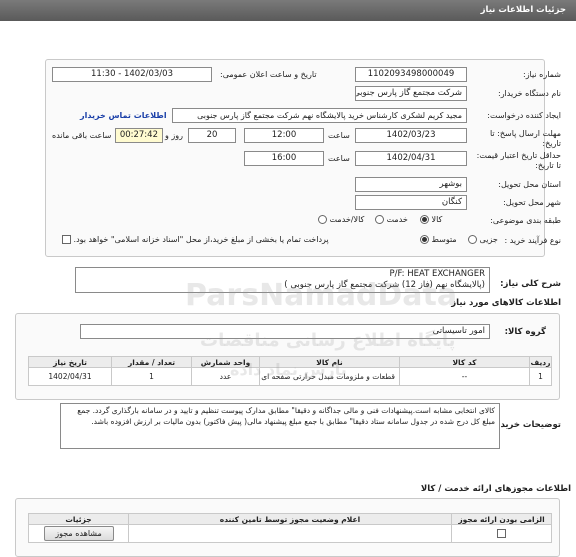 This screenshot has height=557, width=576. What do you see at coordinates (525, 138) in the screenshot?
I see `deadline-label: مهلت ارسال پاسخ: تا تاریخ:` at bounding box center [525, 138].